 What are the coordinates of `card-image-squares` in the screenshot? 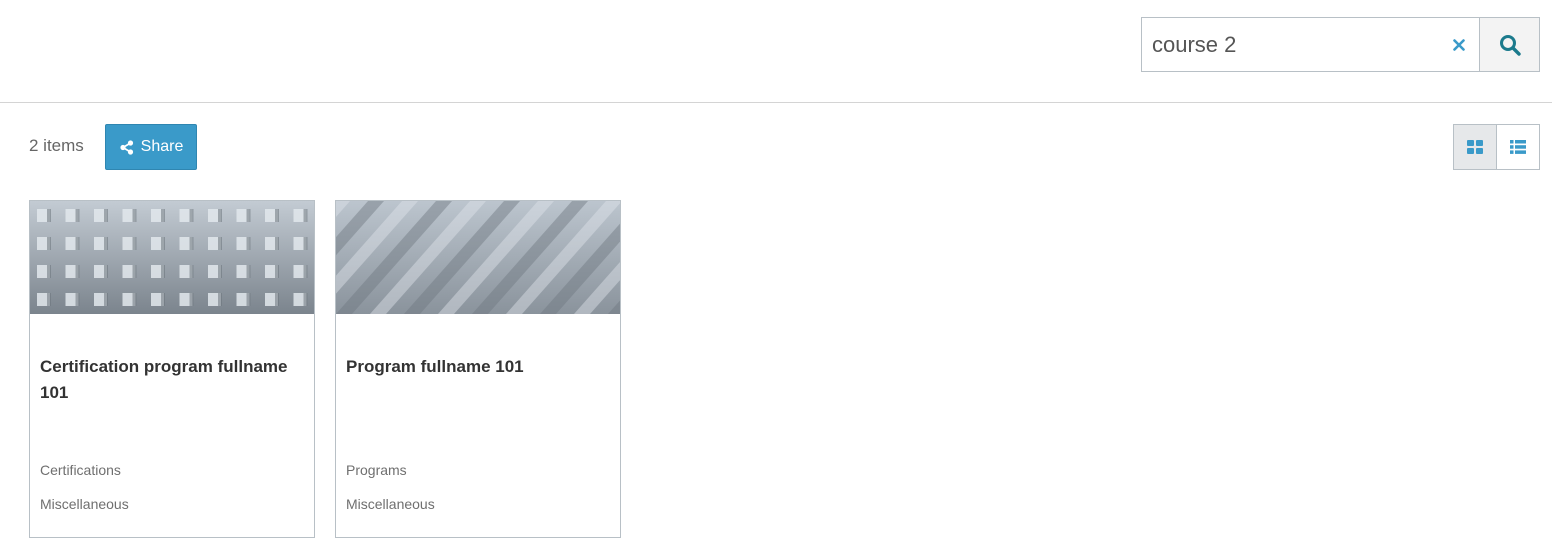 It's located at (172, 257).